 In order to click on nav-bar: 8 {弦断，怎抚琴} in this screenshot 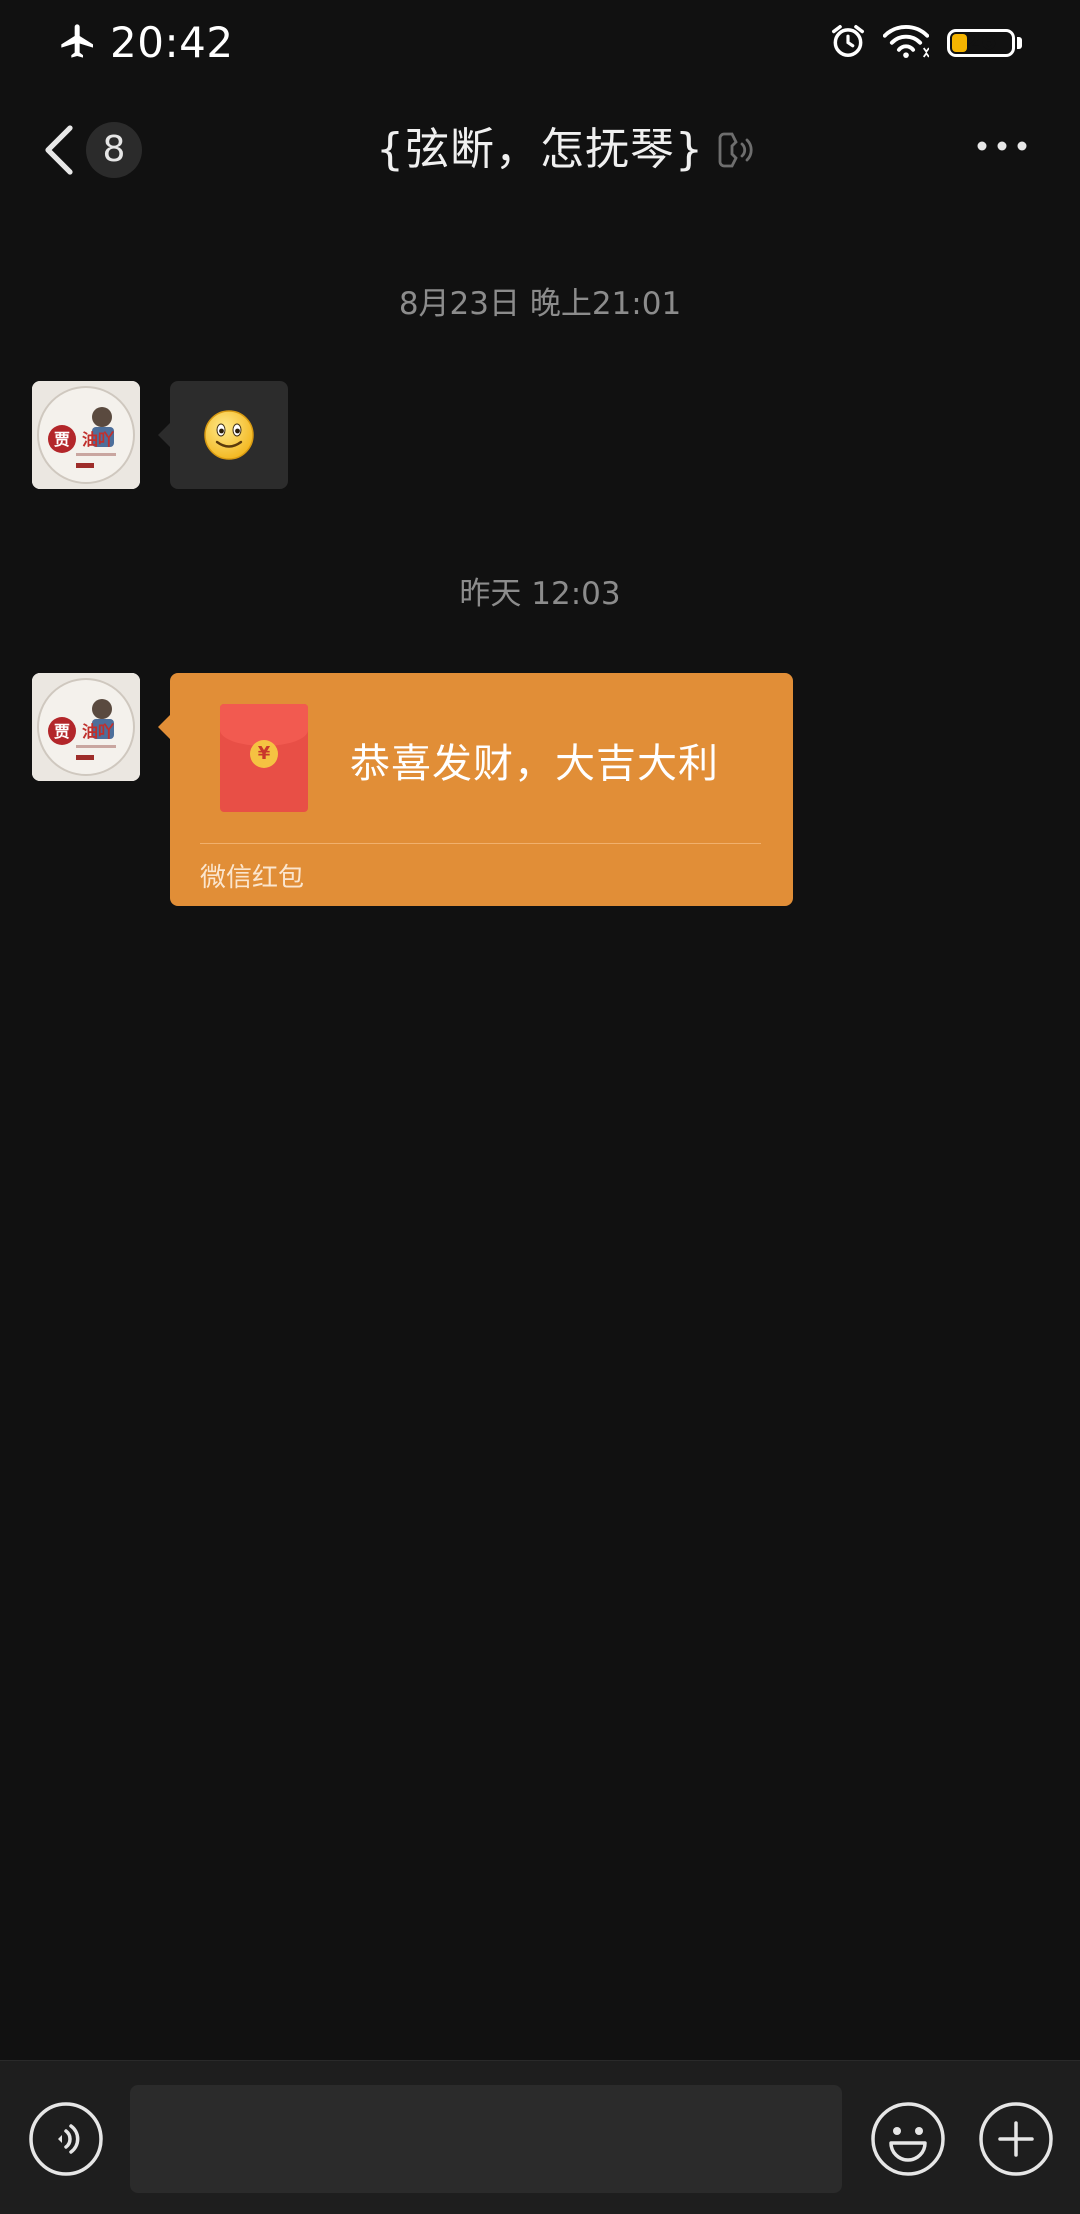, I will do `click(540, 150)`.